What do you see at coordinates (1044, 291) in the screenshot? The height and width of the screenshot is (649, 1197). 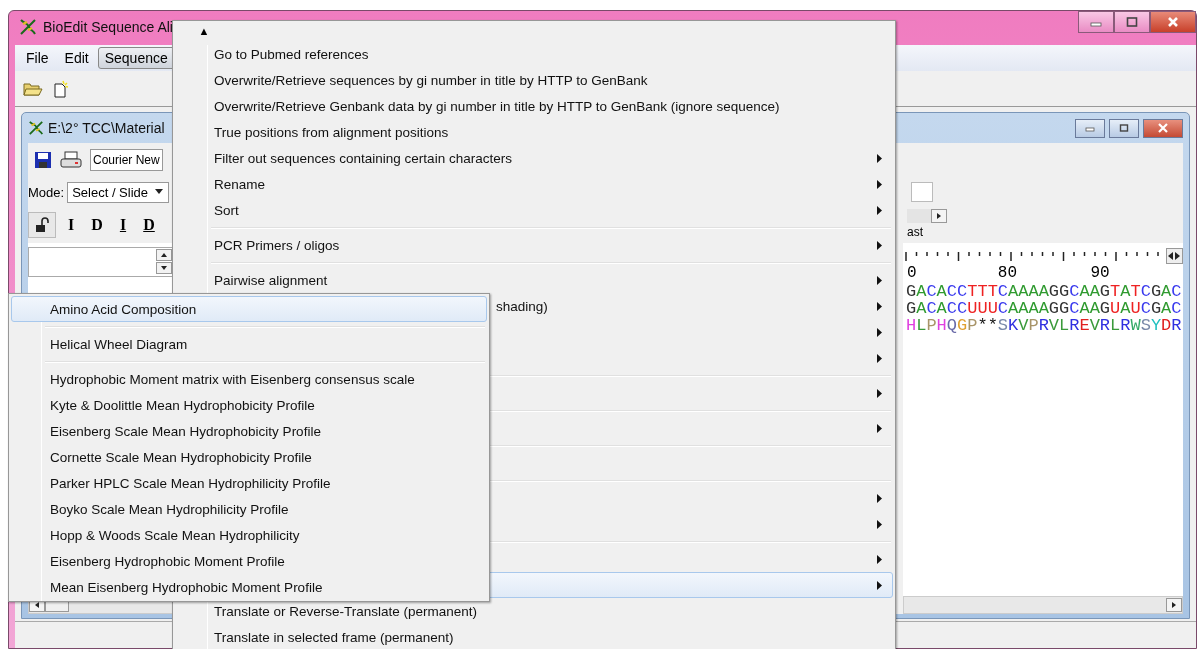 I see `sequence-text: GACACCTTTCAAAAGGCAAGTATCGAC` at bounding box center [1044, 291].